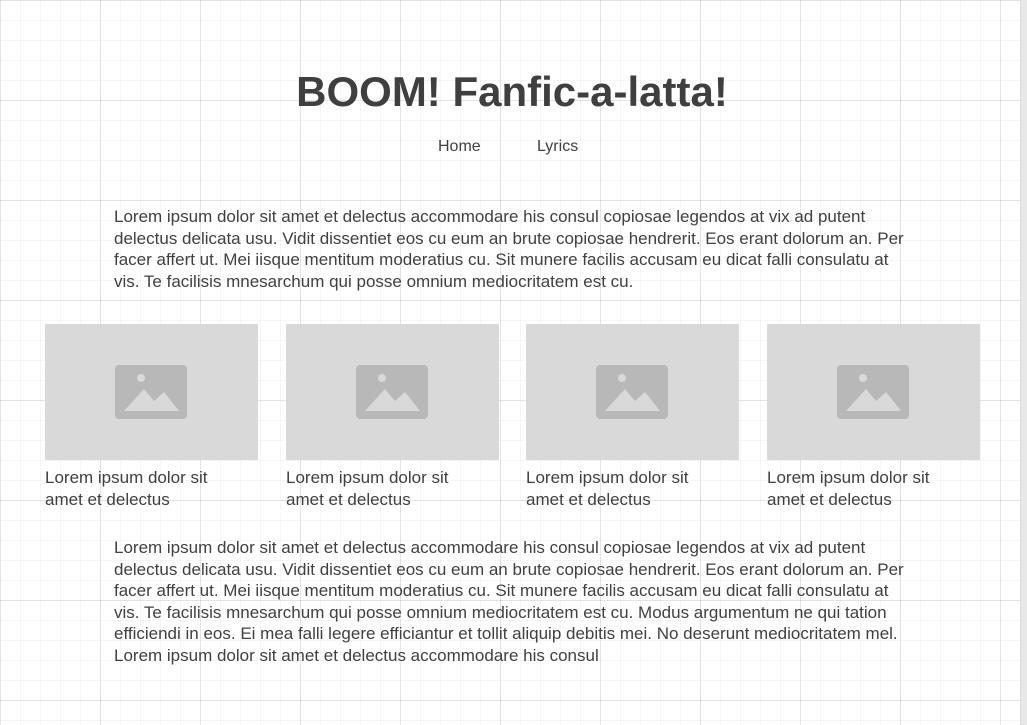 The image size is (1027, 725). I want to click on nav-link-lyrics: Lyrics, so click(557, 147).